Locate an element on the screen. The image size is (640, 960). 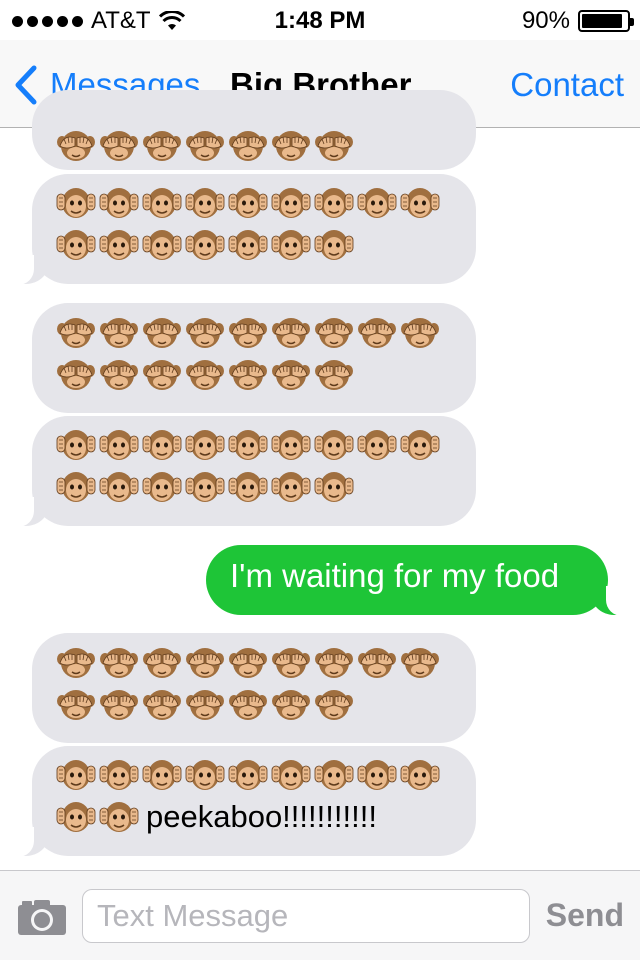
outgoing-message-text: I'm waiting for my food is located at coordinates (395, 575).